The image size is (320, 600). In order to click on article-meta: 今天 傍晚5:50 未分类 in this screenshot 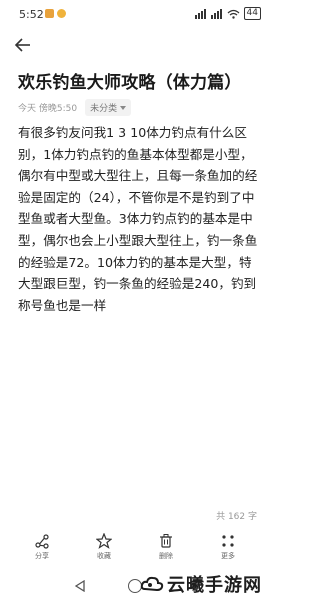, I will do `click(75, 107)`.